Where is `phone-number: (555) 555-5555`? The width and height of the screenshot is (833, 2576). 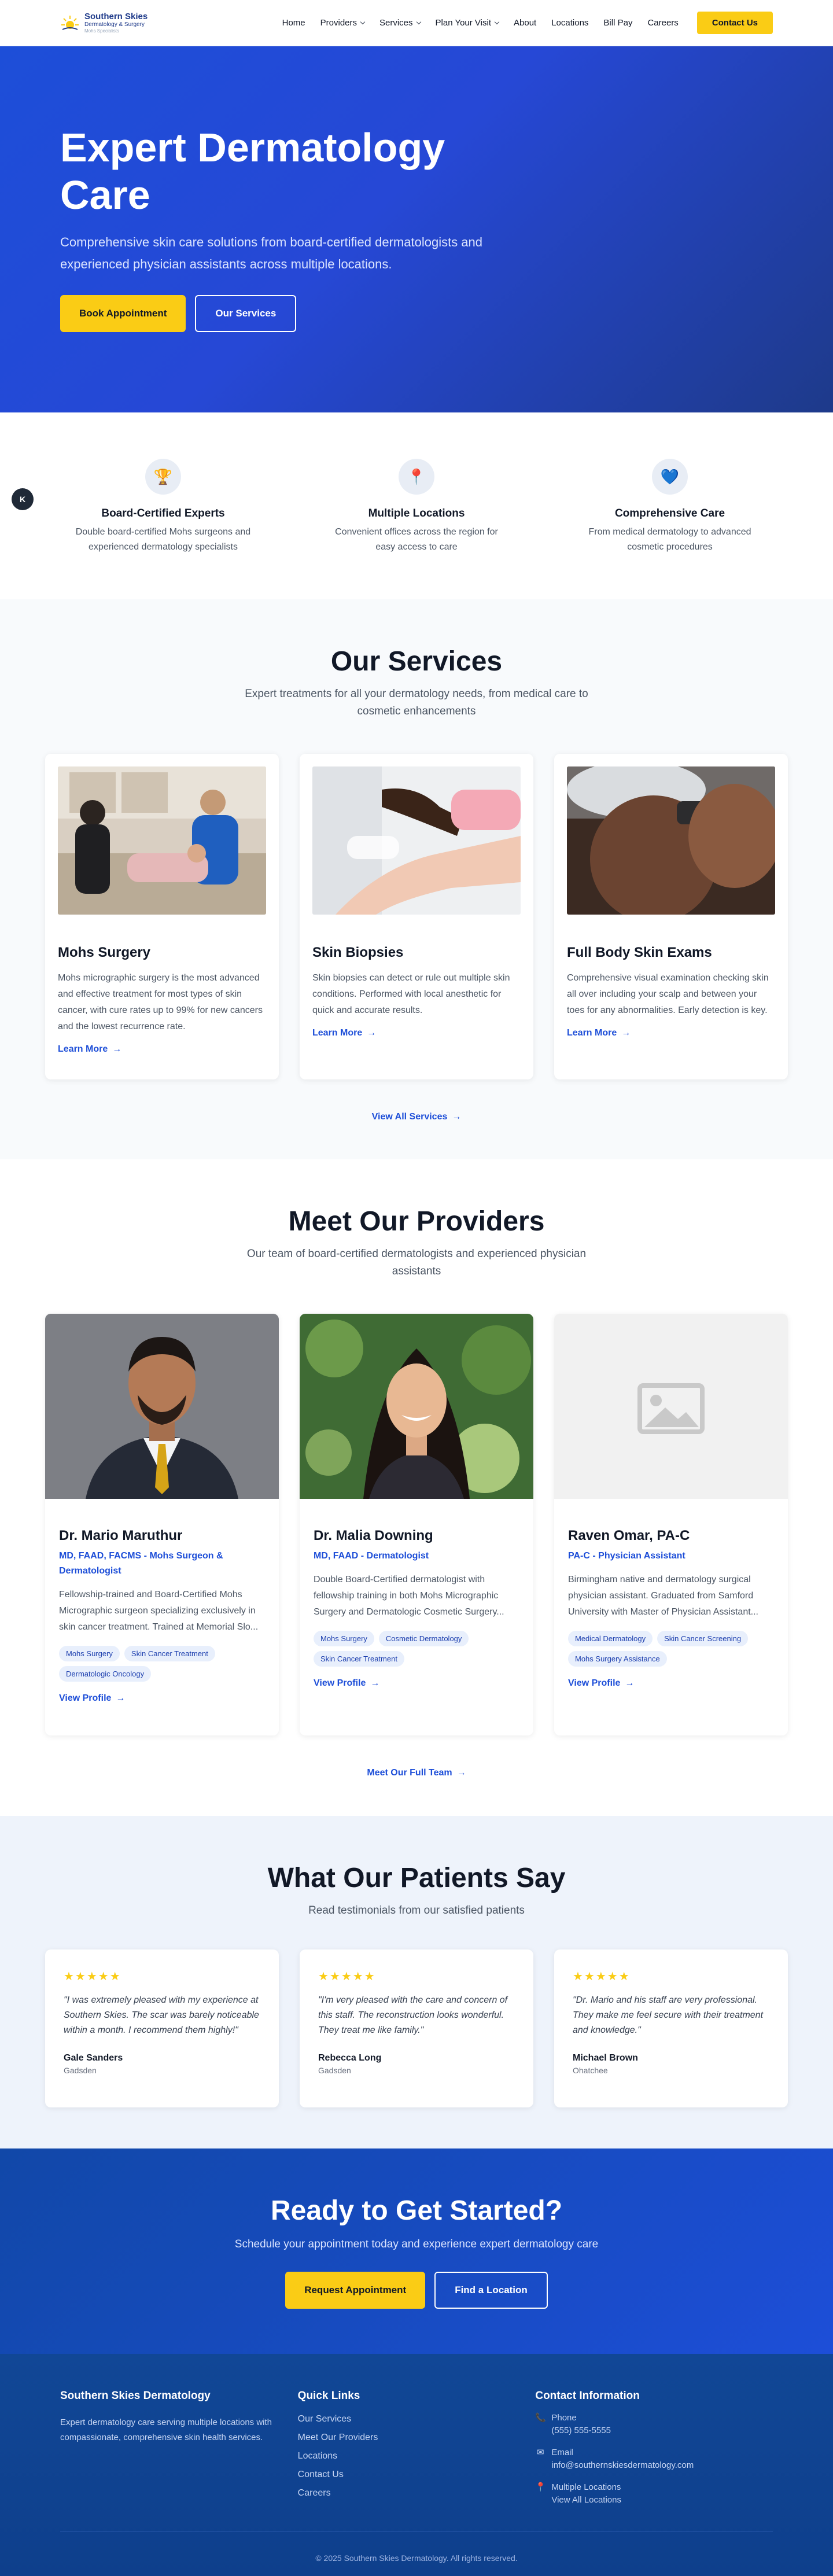 phone-number: (555) 555-5555 is located at coordinates (581, 2430).